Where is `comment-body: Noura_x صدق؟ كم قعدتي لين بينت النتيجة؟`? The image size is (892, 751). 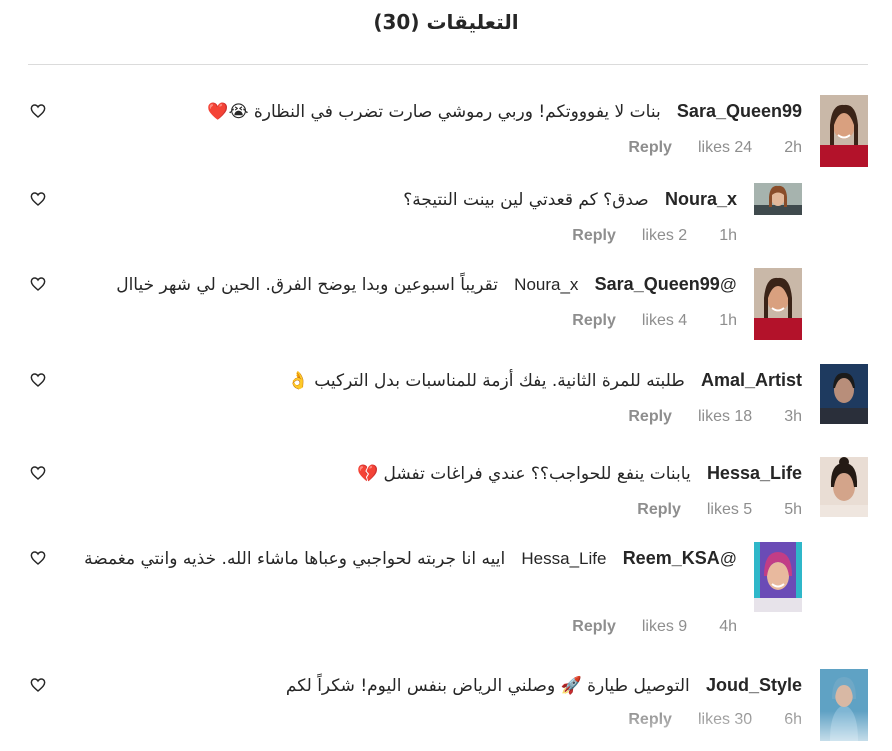
comment-body: Noura_x صدق؟ كم قعدتي لين بينت النتيجة؟ is located at coordinates (407, 199).